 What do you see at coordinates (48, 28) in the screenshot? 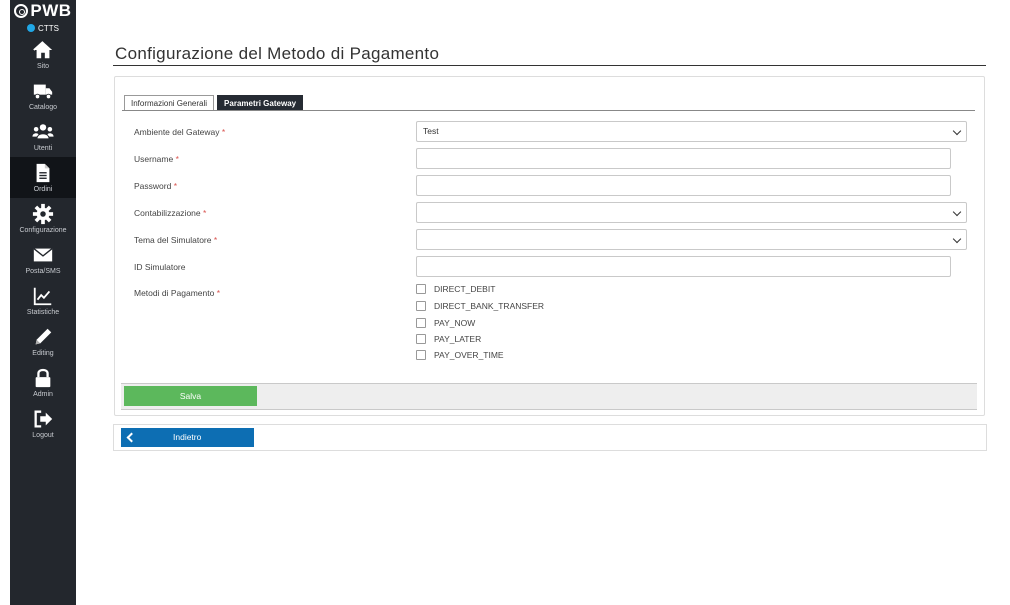
I see `site-badge: CTTS` at bounding box center [48, 28].